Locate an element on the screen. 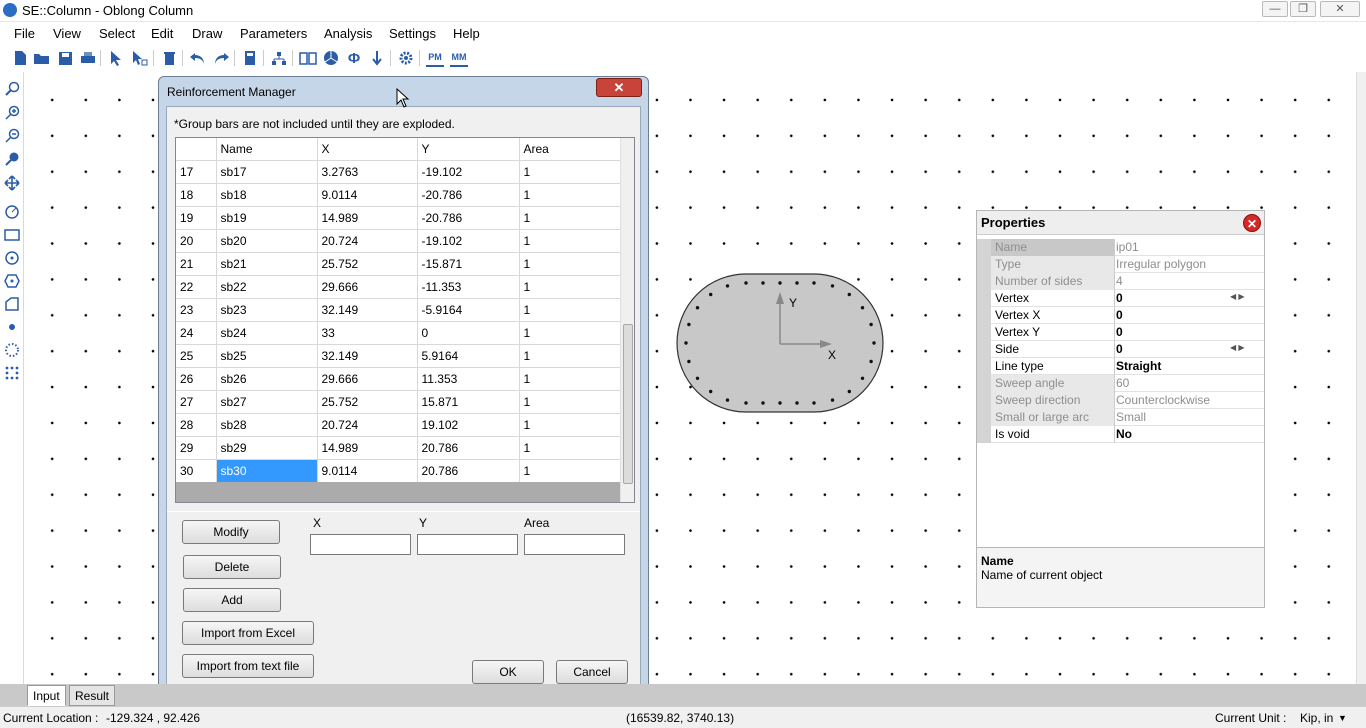 The image size is (1366, 728). dialog-close-button: ✕ is located at coordinates (619, 87).